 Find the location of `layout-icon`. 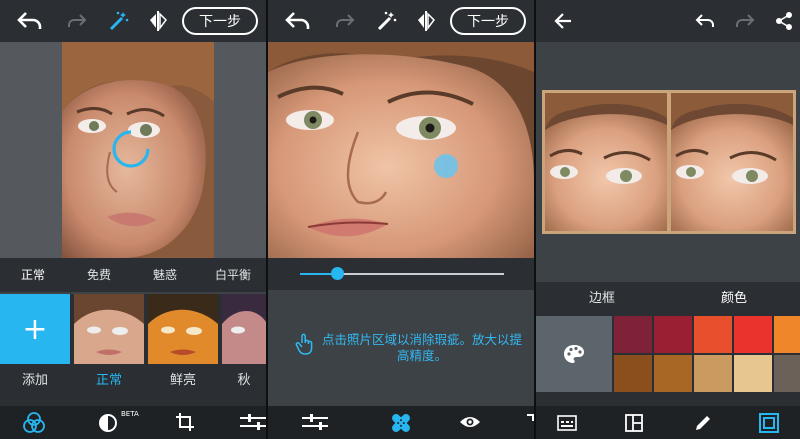

layout-icon is located at coordinates (634, 423).